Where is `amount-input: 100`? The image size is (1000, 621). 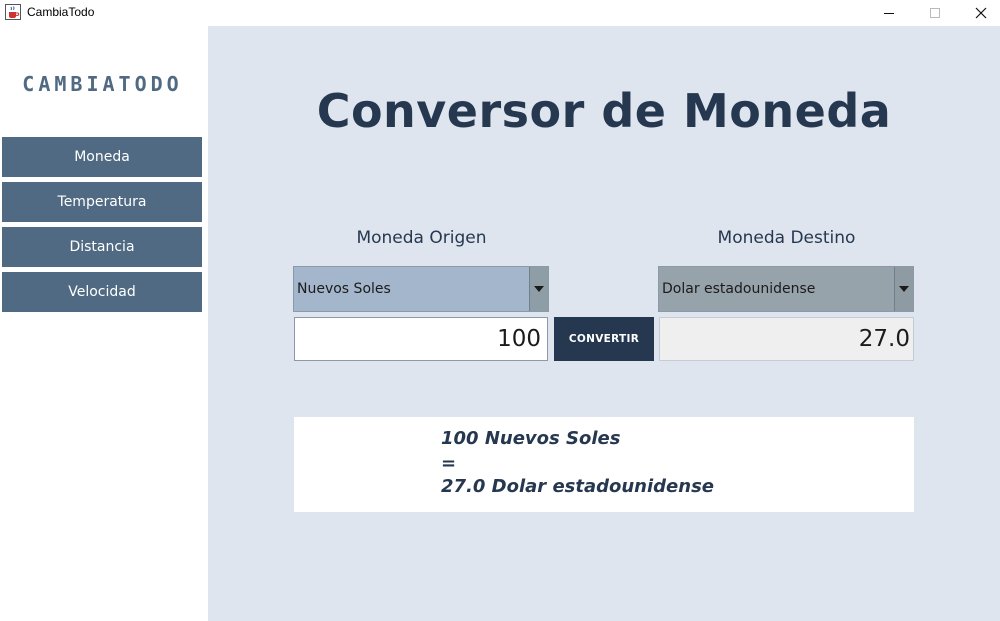 amount-input: 100 is located at coordinates (421, 339).